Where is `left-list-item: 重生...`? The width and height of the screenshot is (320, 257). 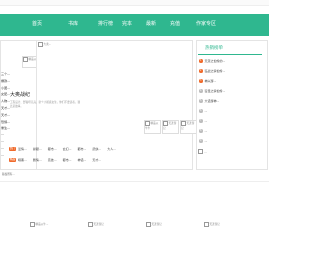
left-list-item: 重生... is located at coordinates (5, 127).